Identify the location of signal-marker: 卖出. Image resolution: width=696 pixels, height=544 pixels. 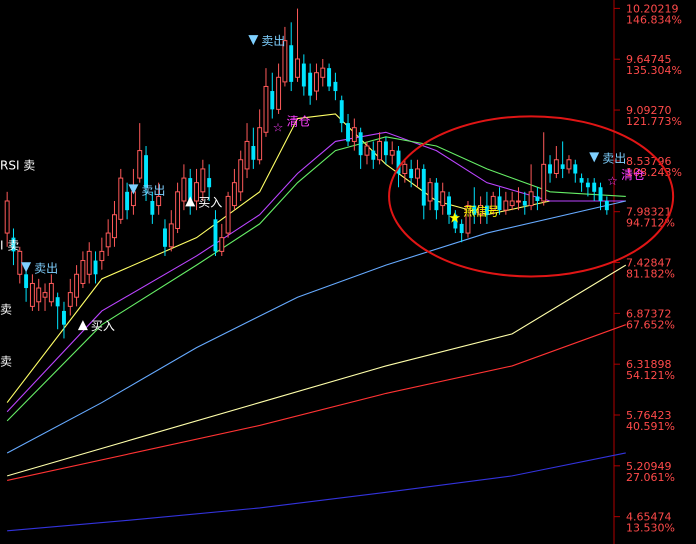
(39, 268).